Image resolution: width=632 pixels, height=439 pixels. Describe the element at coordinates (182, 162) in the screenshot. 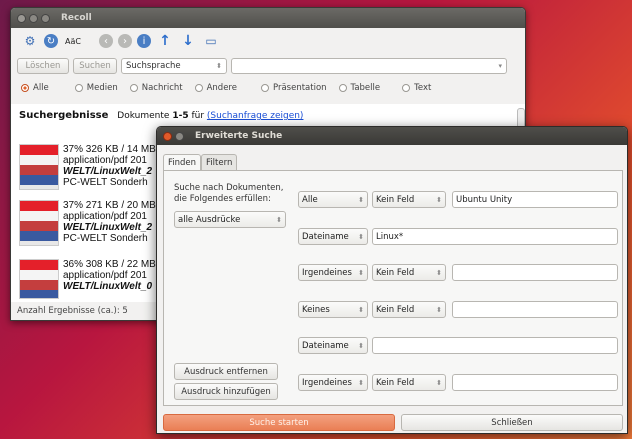

I see `tab-finden: Finden` at that location.